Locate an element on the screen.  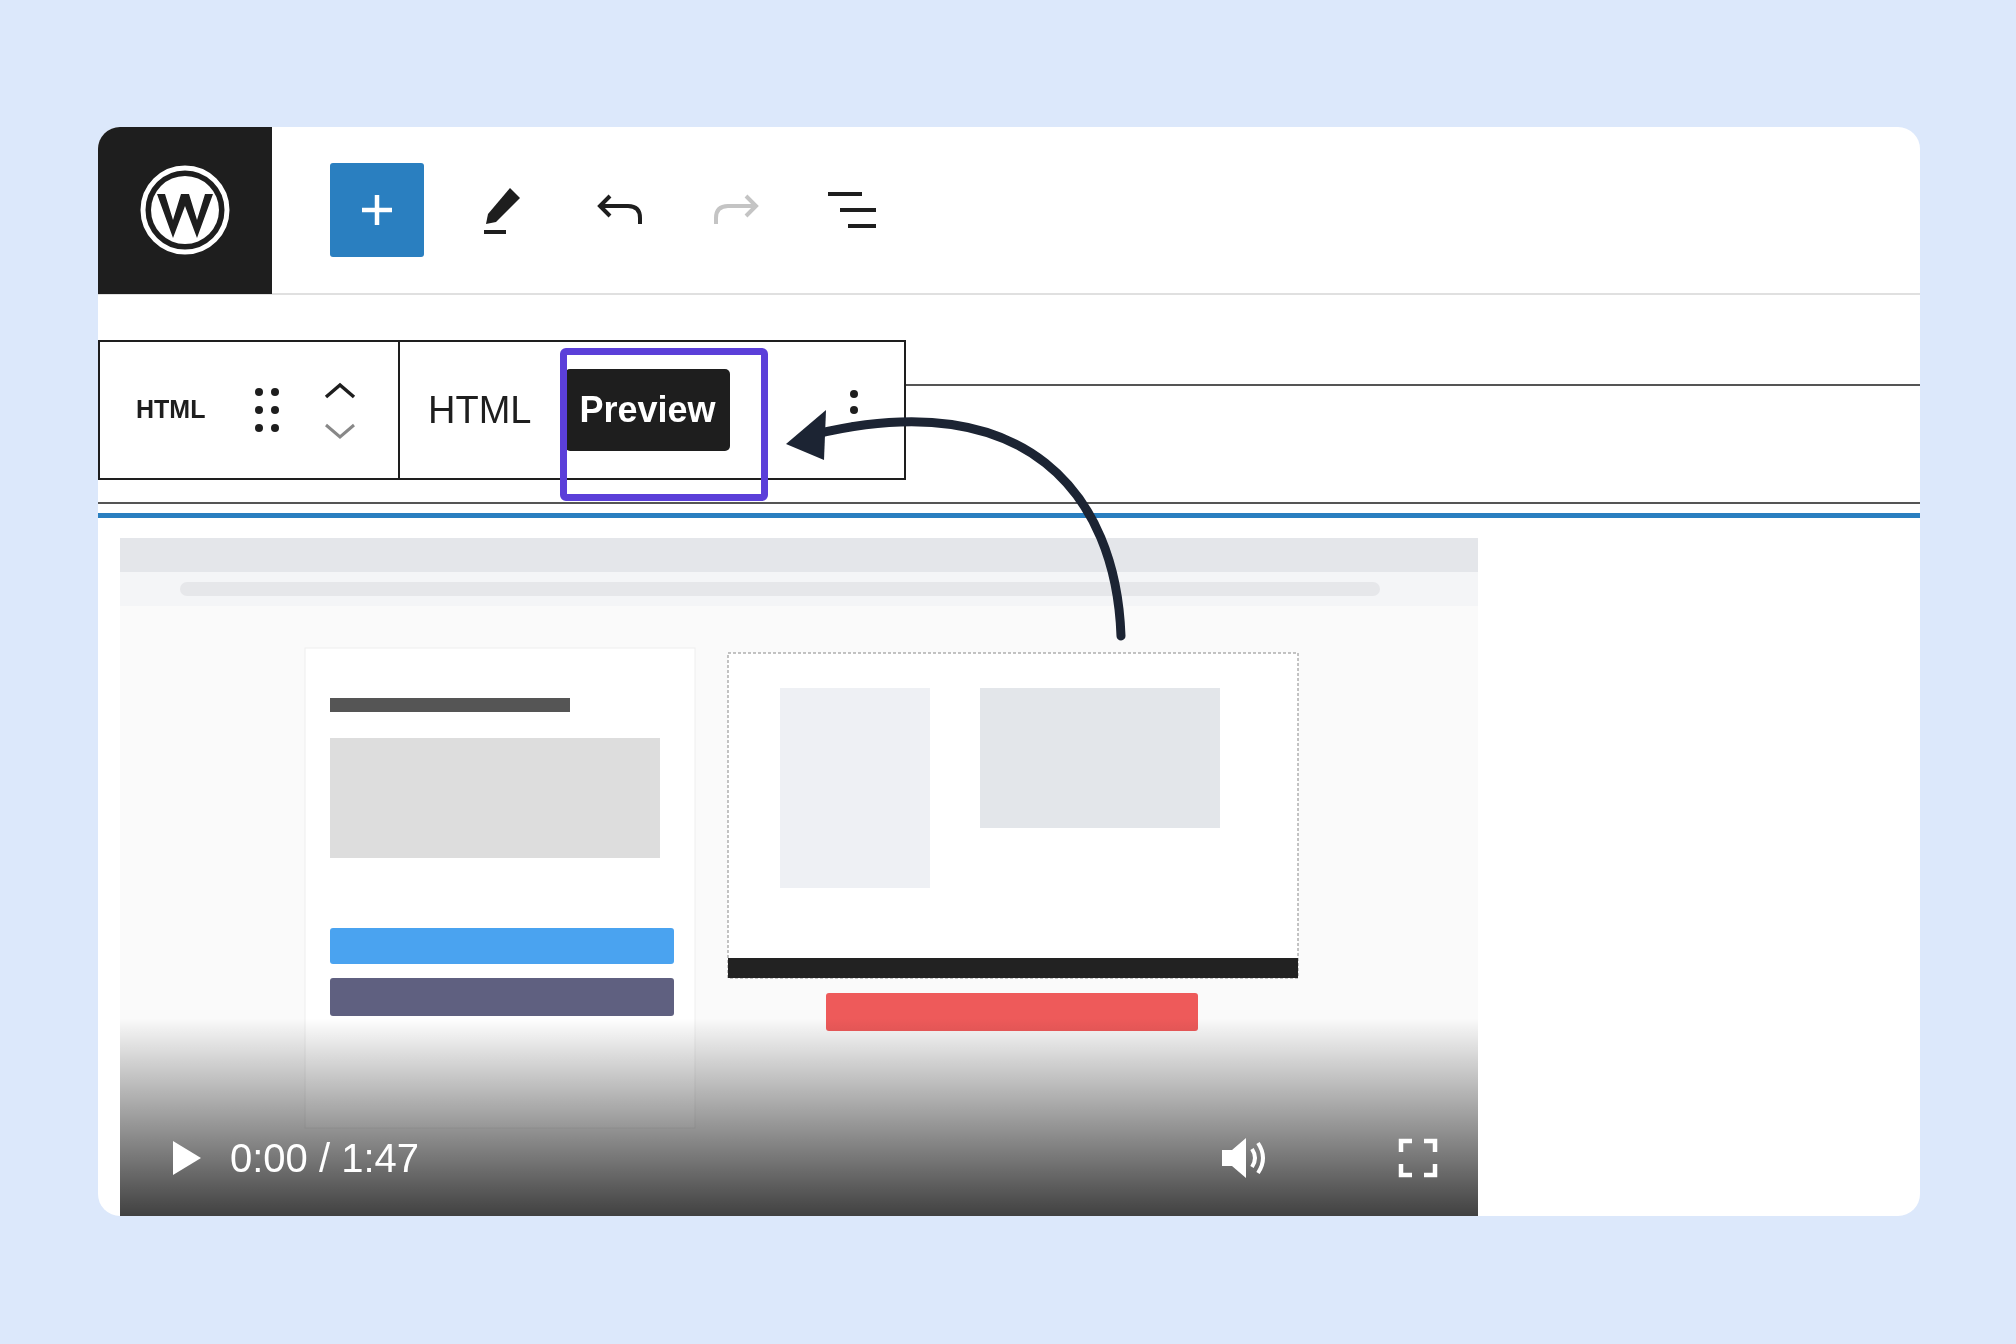
plus-icon is located at coordinates (377, 210).